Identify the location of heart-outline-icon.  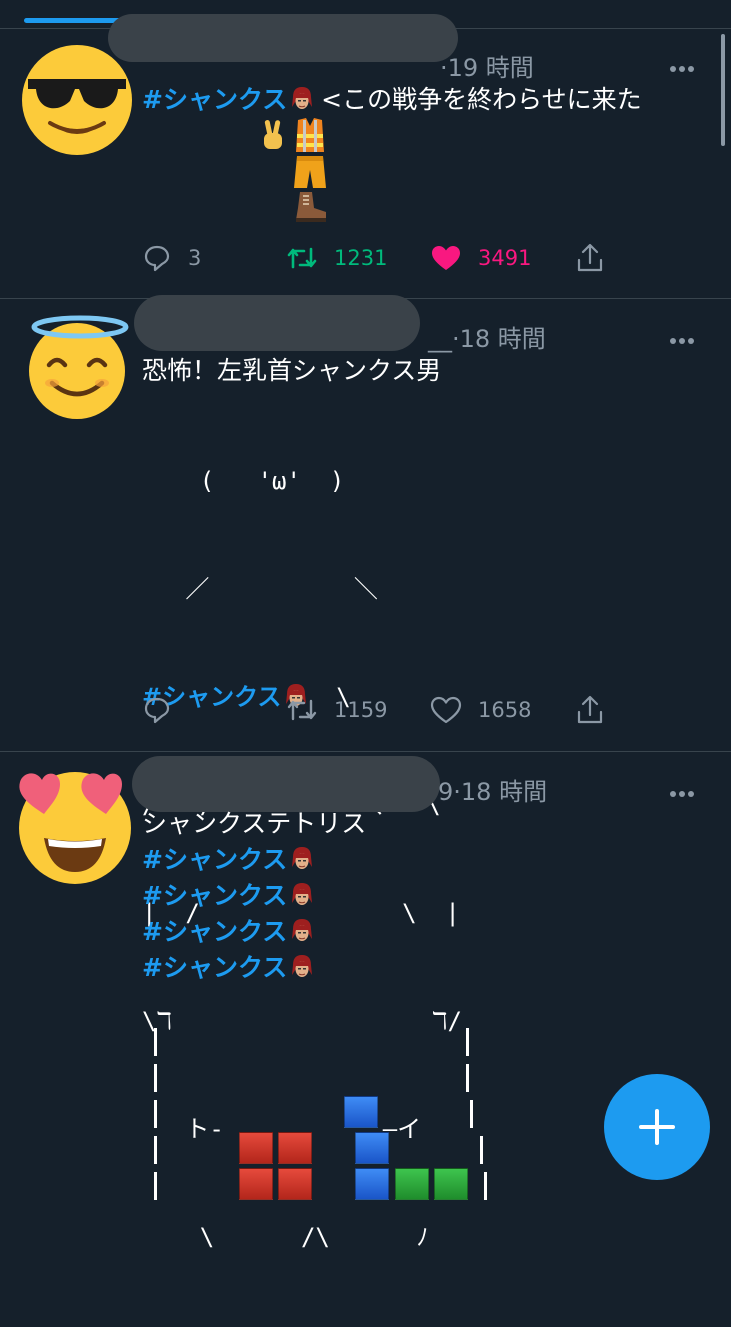
(446, 710).